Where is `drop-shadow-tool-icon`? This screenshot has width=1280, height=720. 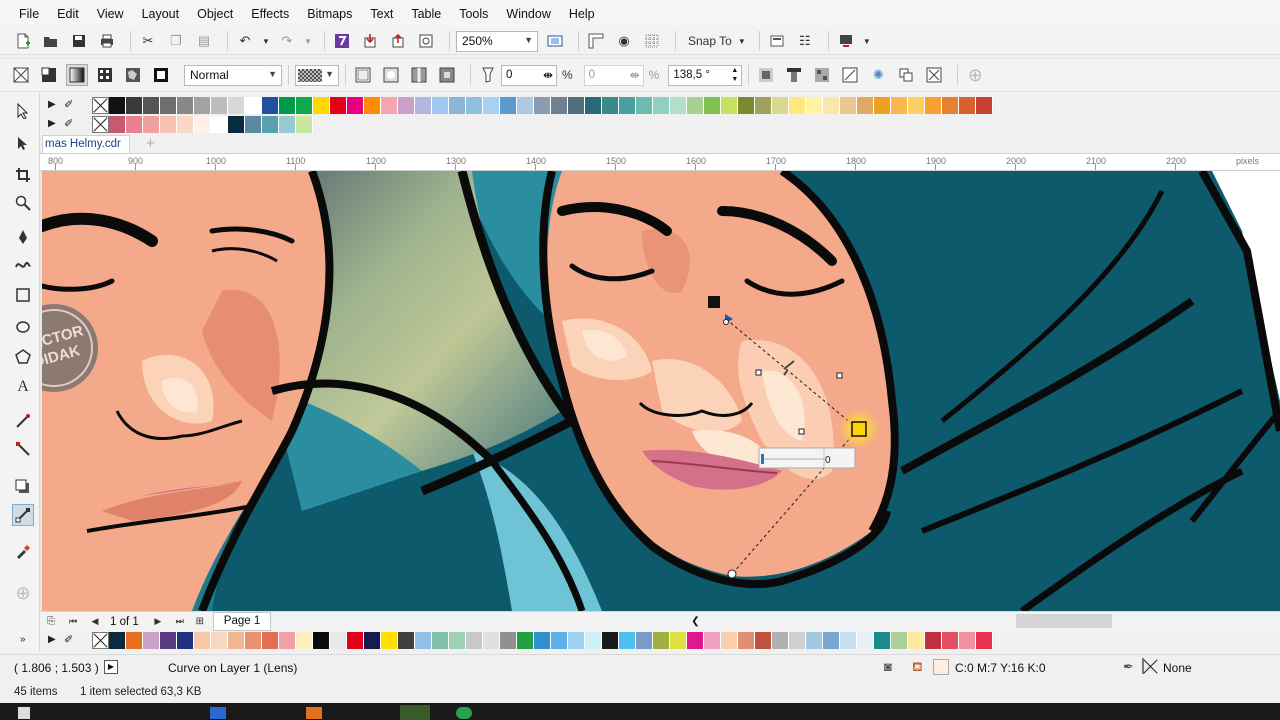
drop-shadow-tool-icon is located at coordinates (23, 487).